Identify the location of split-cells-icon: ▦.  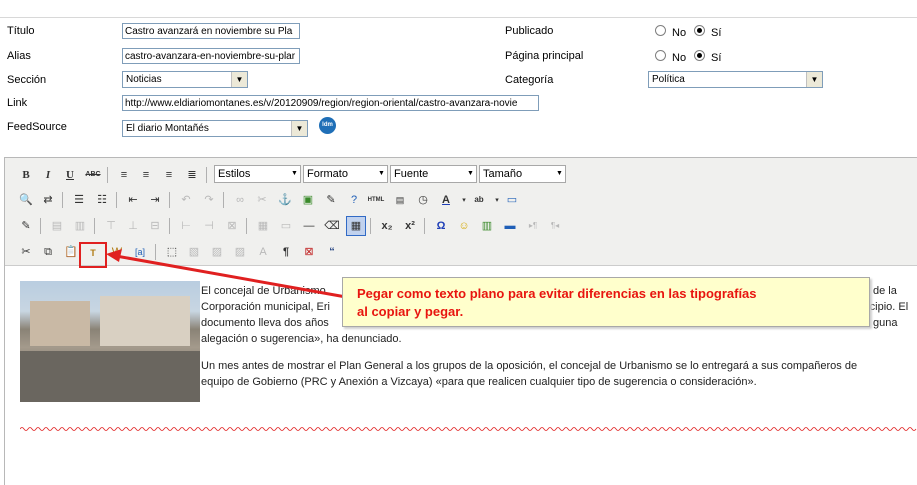
(263, 226).